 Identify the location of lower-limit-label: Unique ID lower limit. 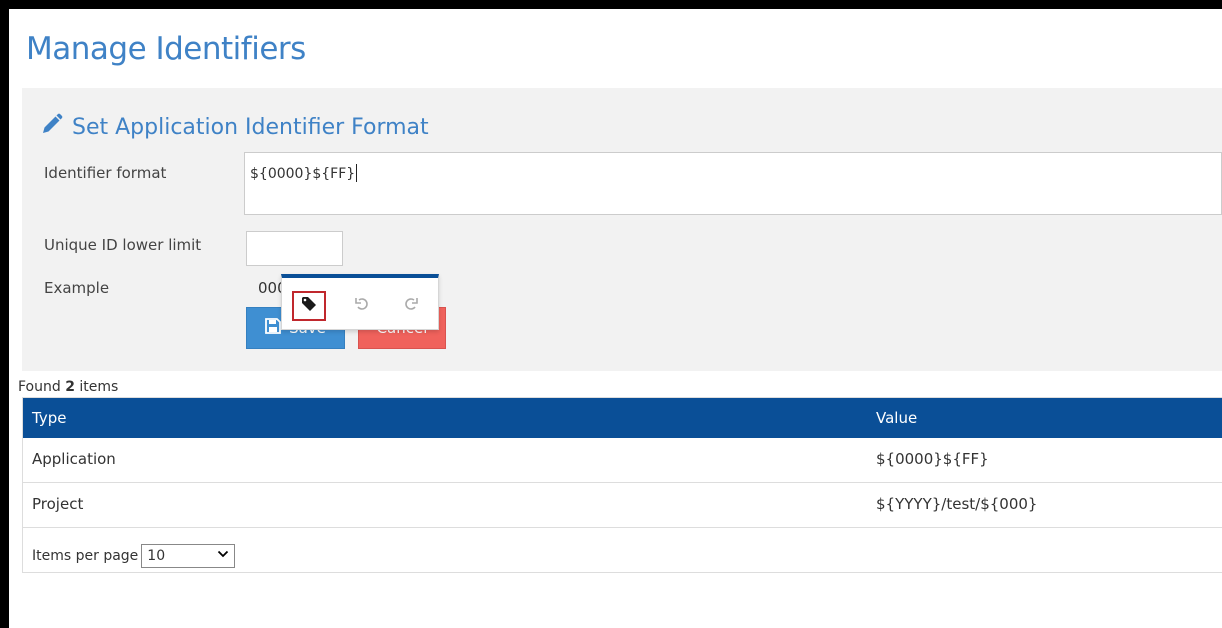
(123, 245).